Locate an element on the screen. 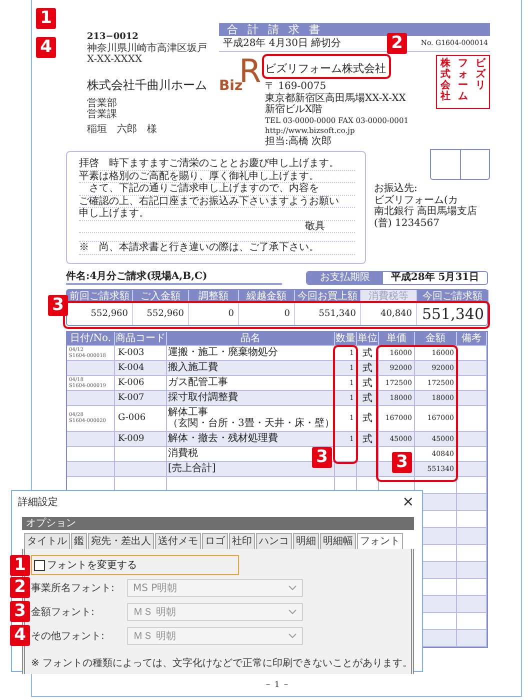  font-change-checkbox: フォントを変更する is located at coordinates (135, 565).